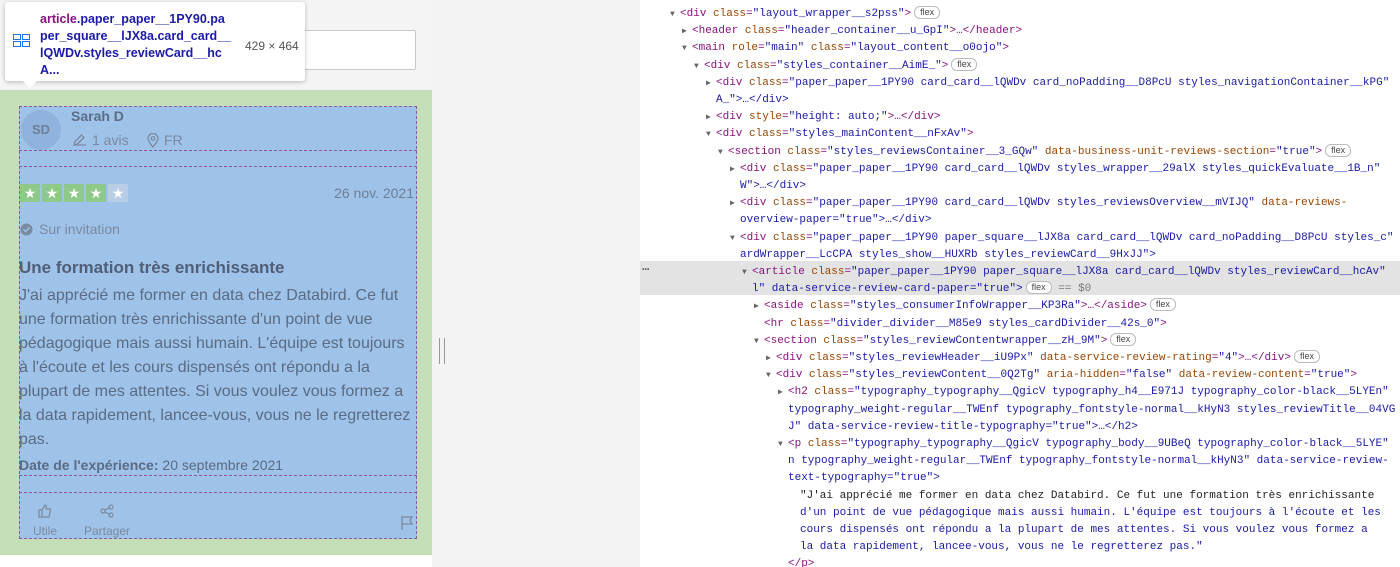 Image resolution: width=1400 pixels, height=567 pixels. I want to click on dom-node-line: overview-paper="true">…</div>, so click(835, 220).